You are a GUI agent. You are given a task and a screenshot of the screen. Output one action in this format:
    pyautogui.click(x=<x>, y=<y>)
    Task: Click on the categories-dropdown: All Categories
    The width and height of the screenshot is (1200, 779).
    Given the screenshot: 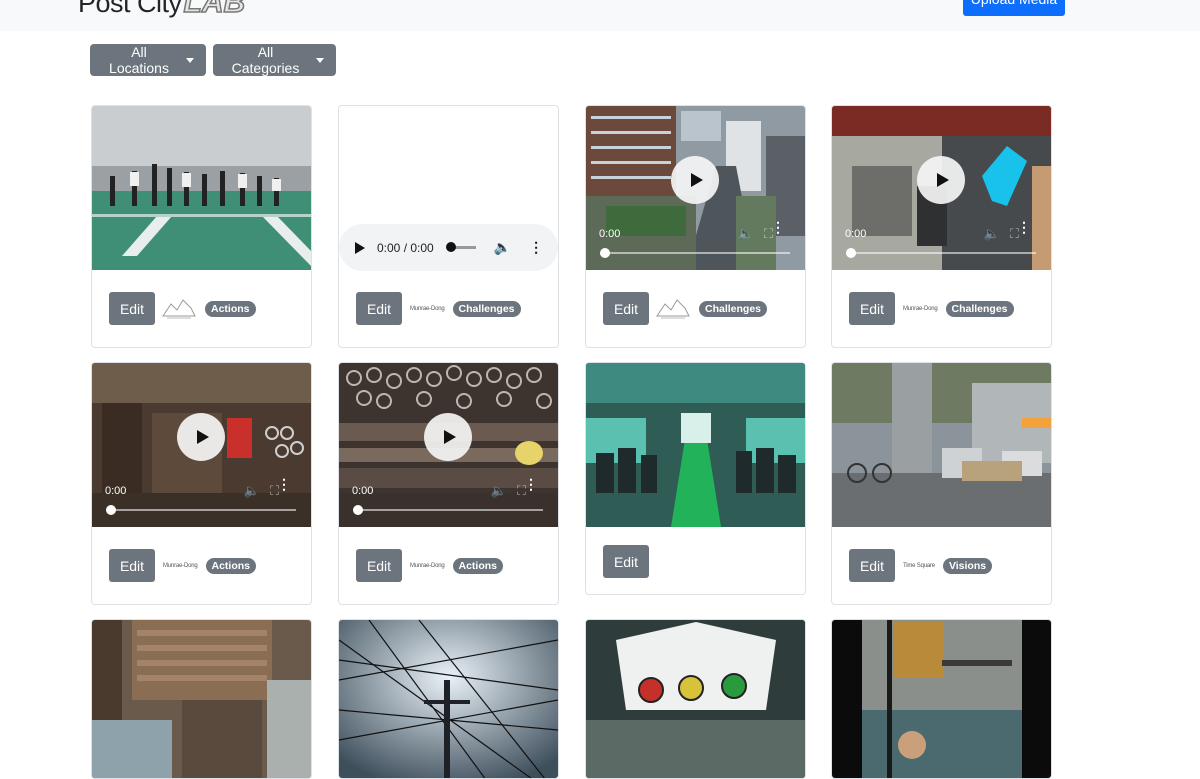 What is the action you would take?
    pyautogui.click(x=274, y=60)
    